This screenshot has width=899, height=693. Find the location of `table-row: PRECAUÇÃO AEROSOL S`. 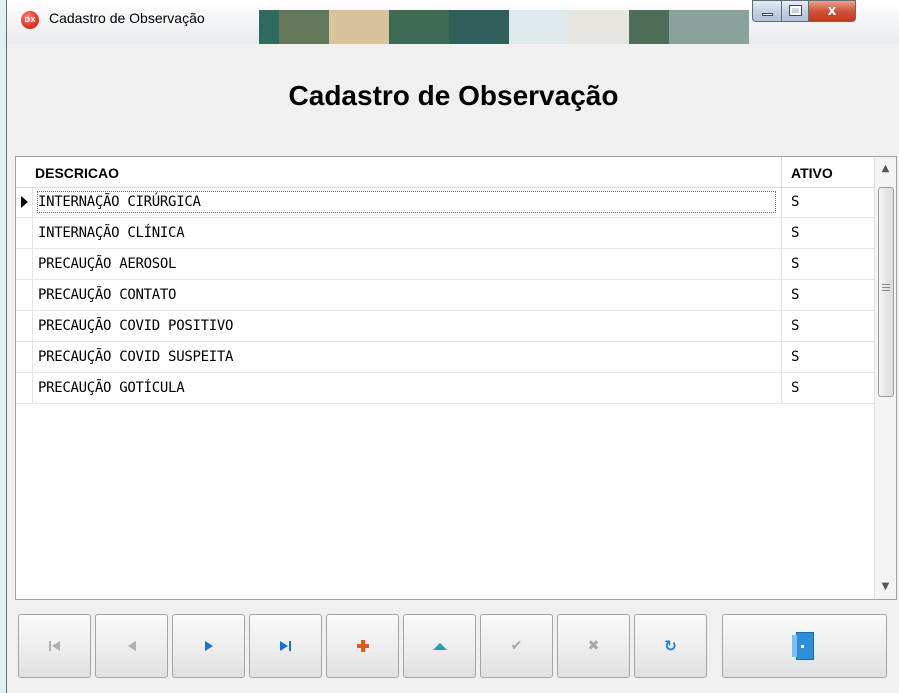

table-row: PRECAUÇÃO AEROSOL S is located at coordinates (445, 264).